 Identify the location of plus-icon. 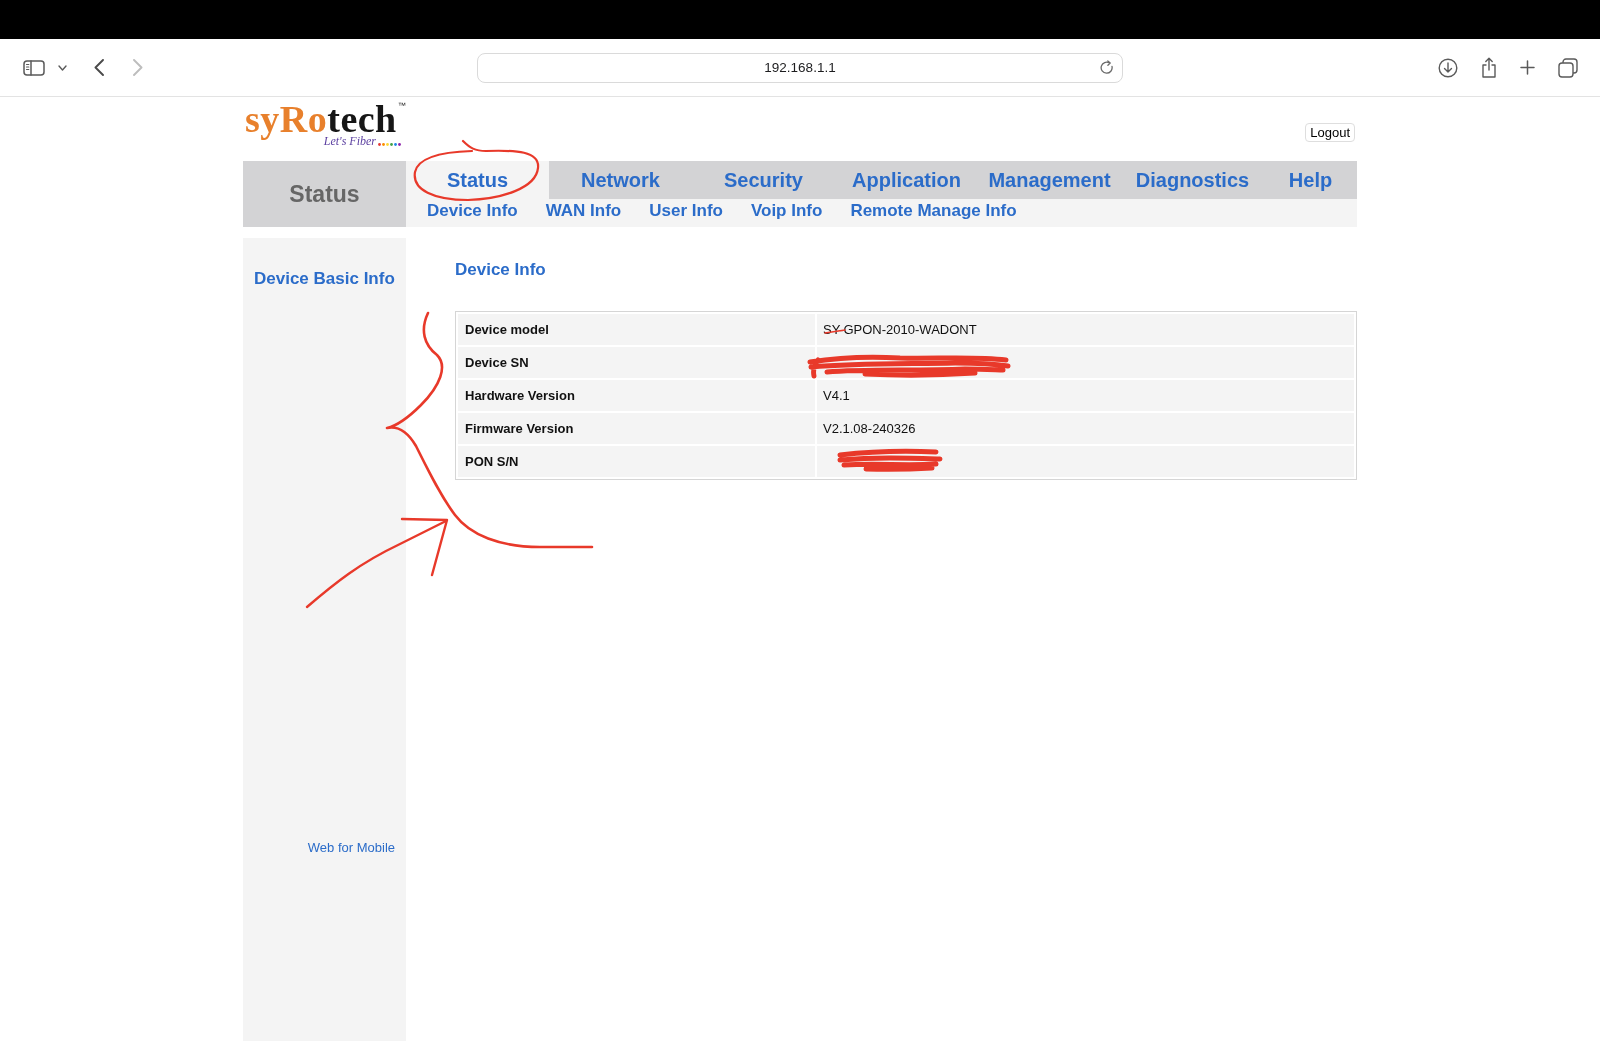
(1527, 67).